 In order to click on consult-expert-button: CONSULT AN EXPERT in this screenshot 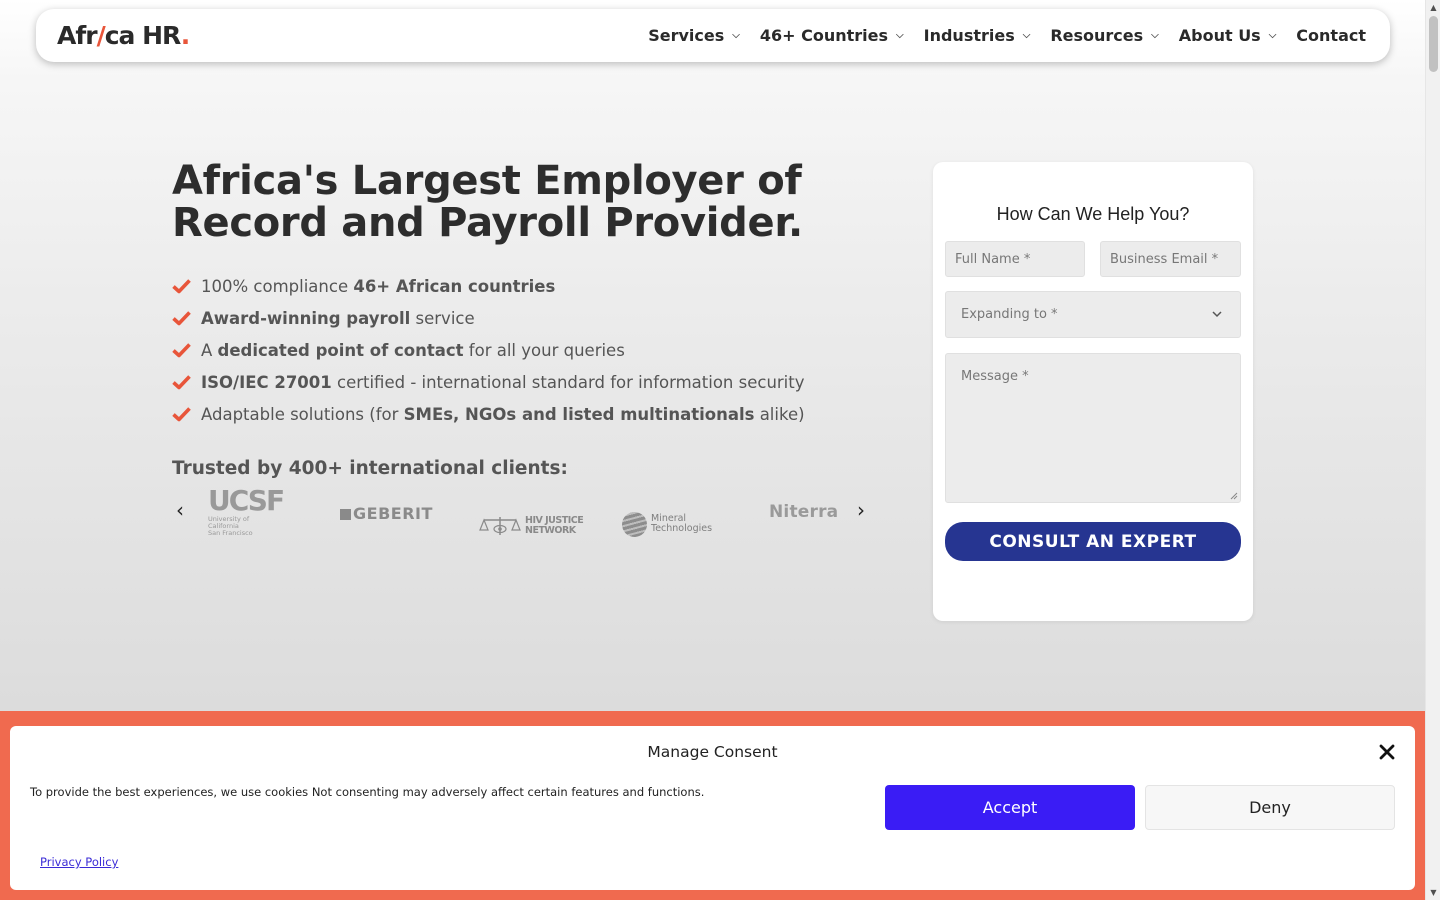, I will do `click(1093, 541)`.